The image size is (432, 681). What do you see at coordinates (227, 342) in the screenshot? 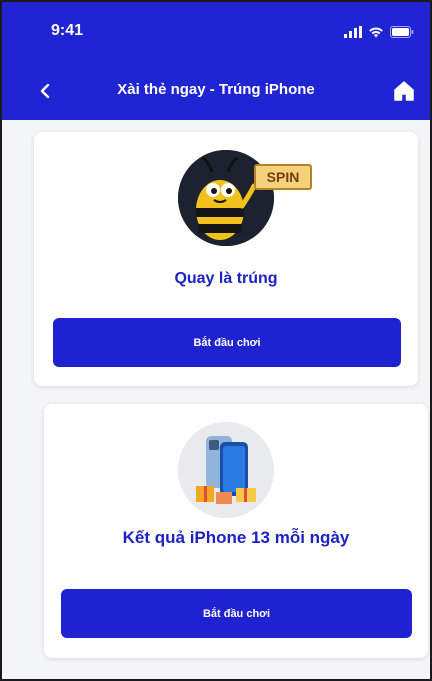
I see `start-spin-button: Bắt đầu chơi` at bounding box center [227, 342].